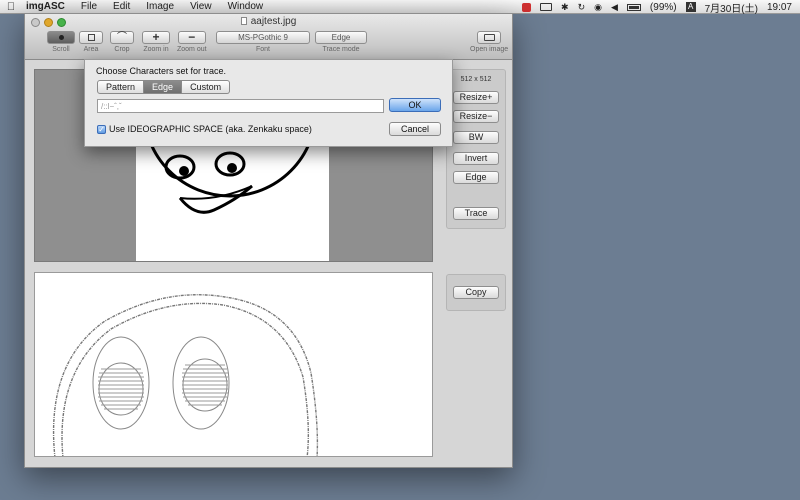 The width and height of the screenshot is (800, 500). I want to click on invert-button: Invert, so click(476, 158).